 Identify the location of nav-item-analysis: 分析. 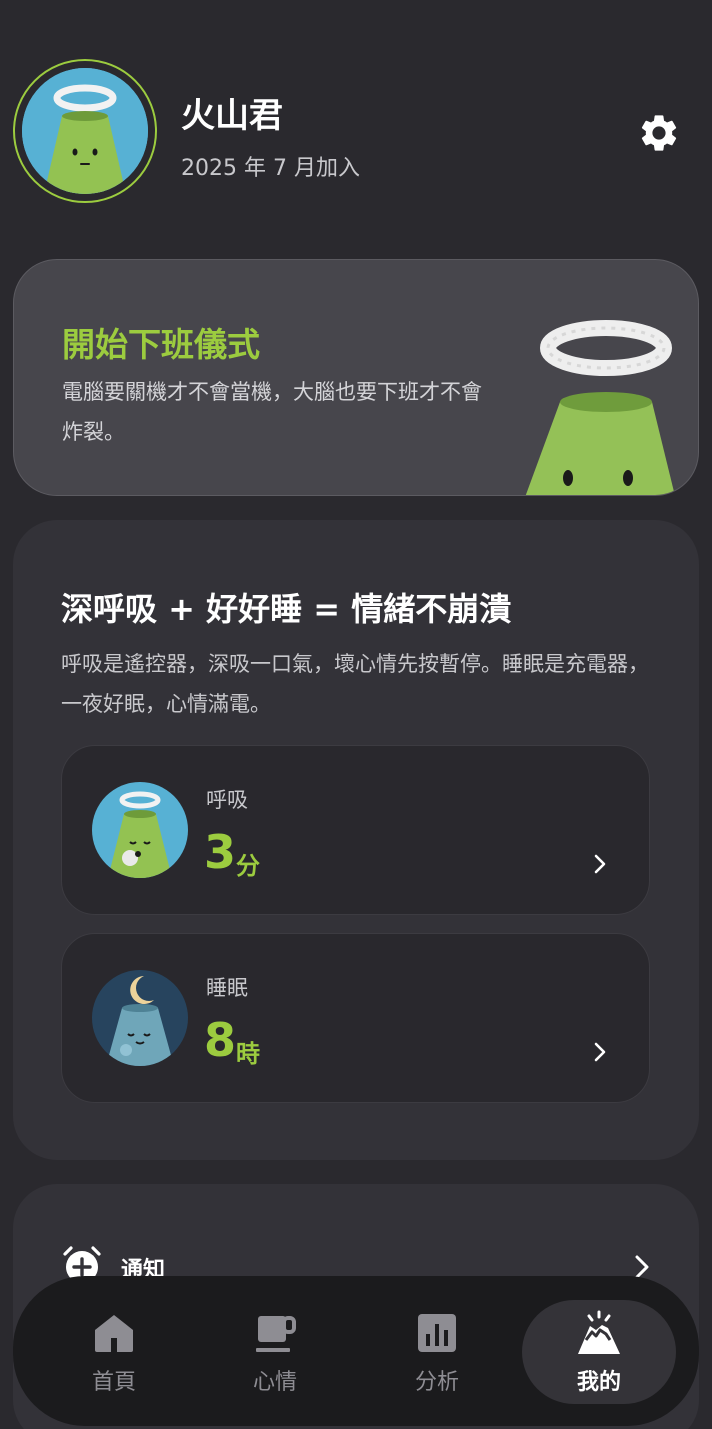
(437, 1352).